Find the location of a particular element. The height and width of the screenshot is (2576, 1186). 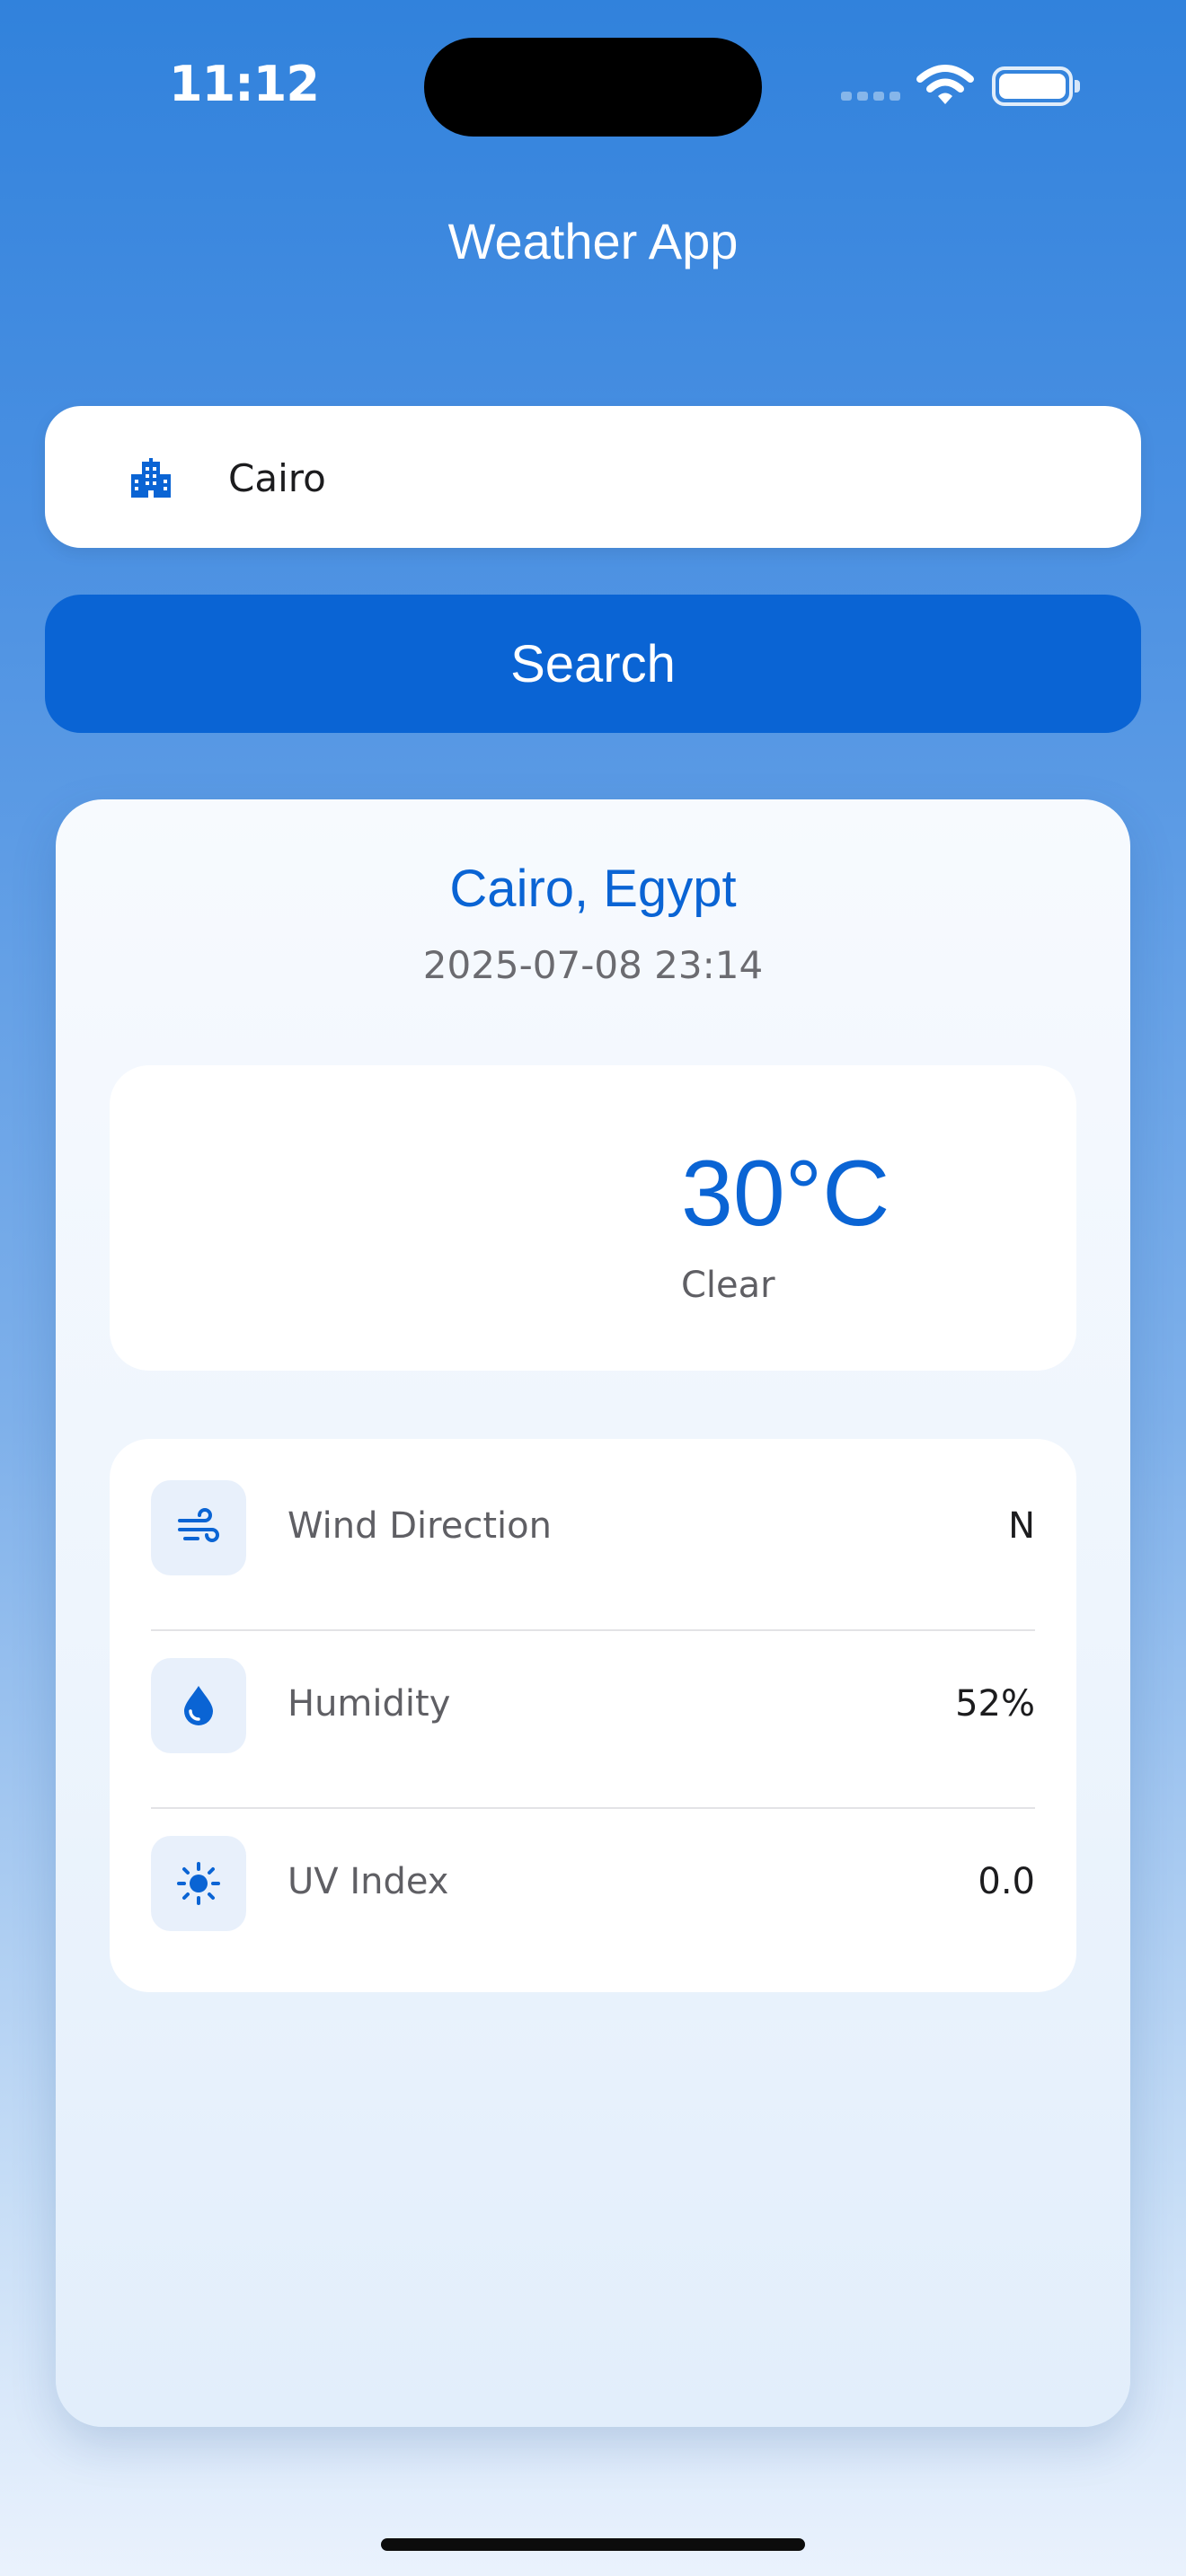

location-title: Cairo, Egypt is located at coordinates (593, 889).